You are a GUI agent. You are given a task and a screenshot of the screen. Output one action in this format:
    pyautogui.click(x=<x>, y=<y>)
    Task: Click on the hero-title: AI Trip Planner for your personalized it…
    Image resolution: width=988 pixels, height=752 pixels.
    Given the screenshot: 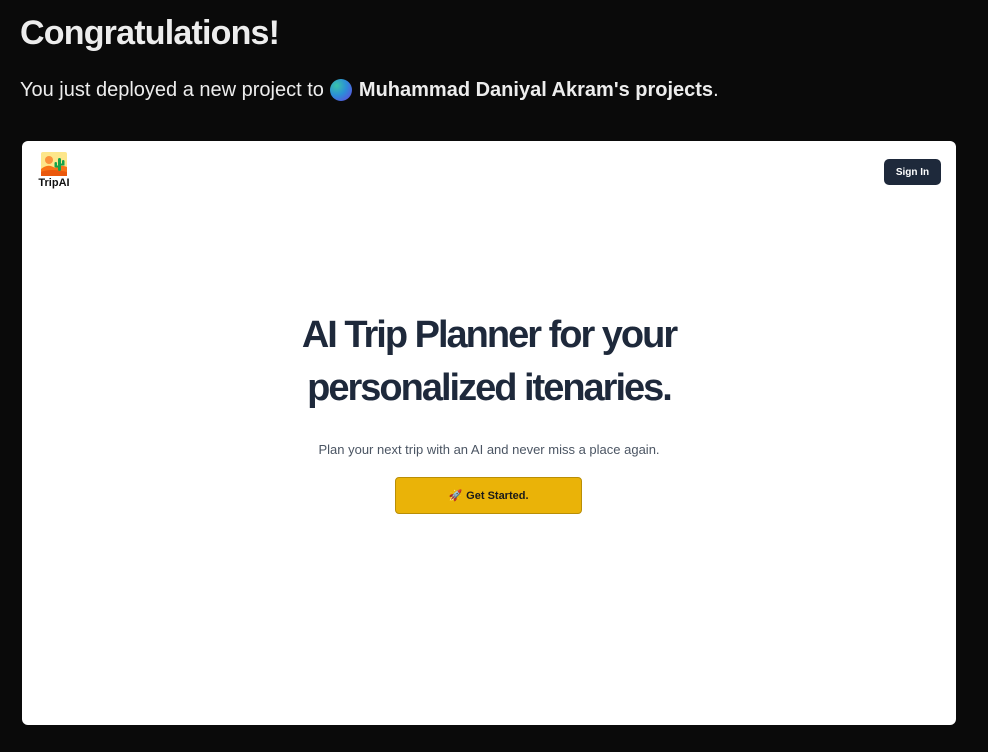 What is the action you would take?
    pyautogui.click(x=489, y=362)
    